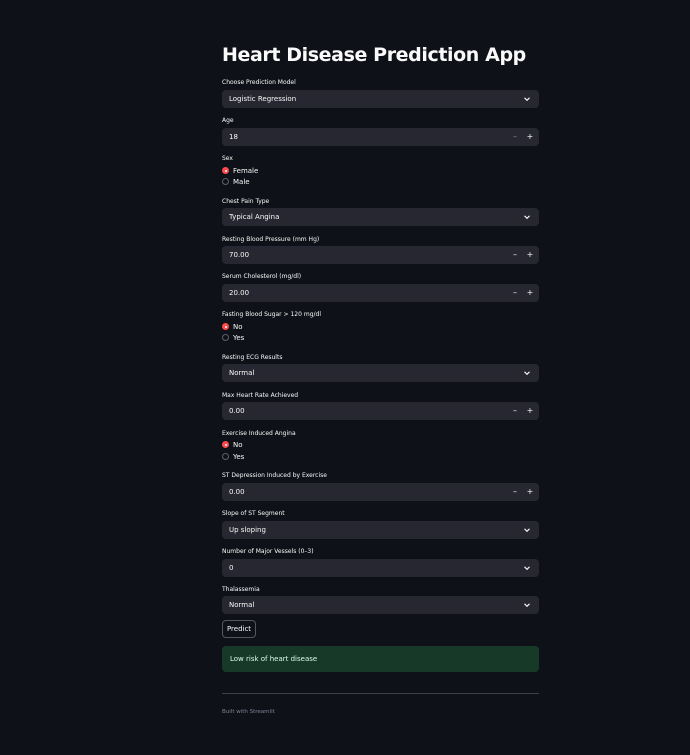 This screenshot has width=690, height=755. I want to click on st-depression-decrement-button: –, so click(515, 492).